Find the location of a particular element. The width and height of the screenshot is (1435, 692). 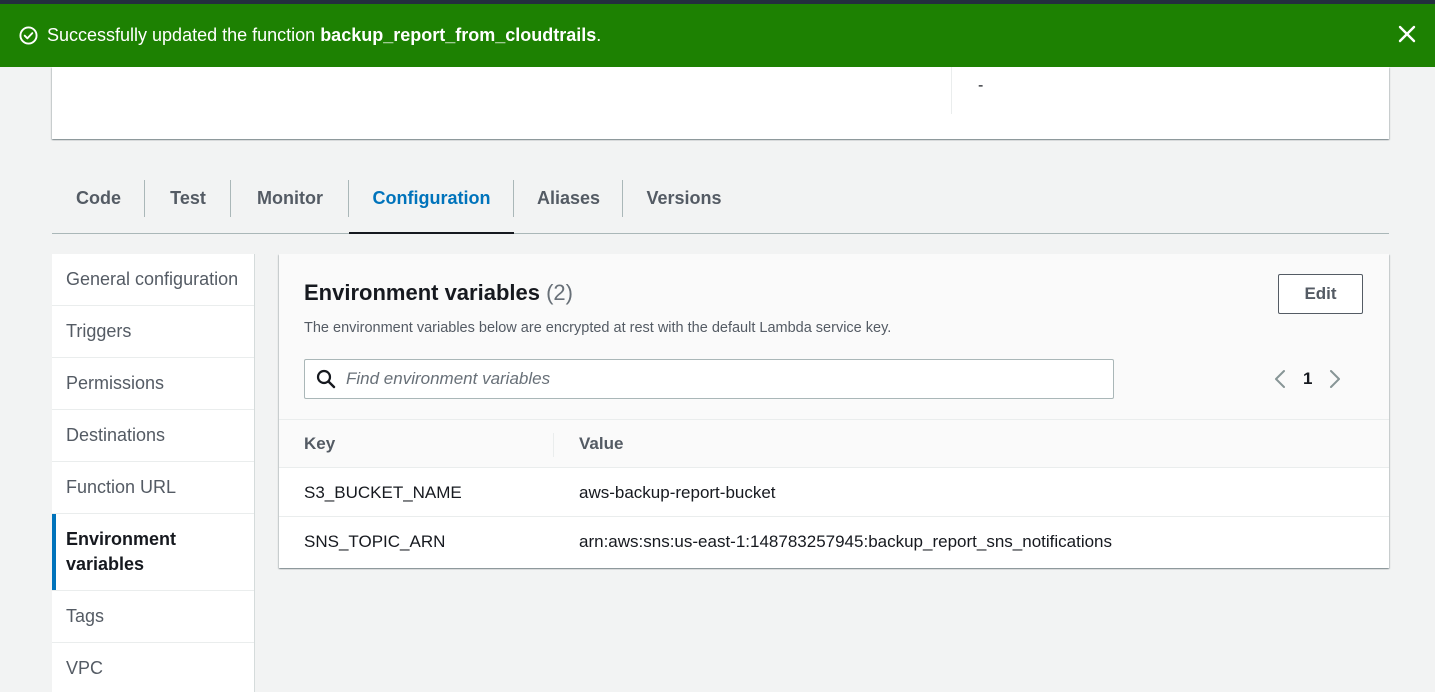

flash-function-name: backup_report_from_cloudtrails is located at coordinates (458, 35).